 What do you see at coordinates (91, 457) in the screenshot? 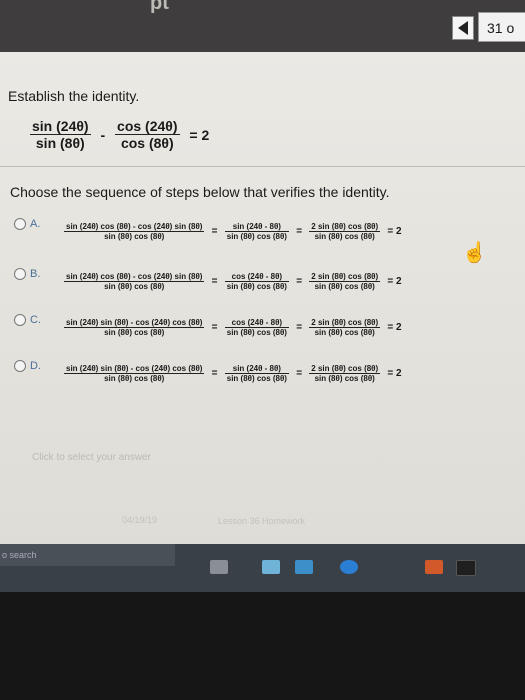
I see `select-answer-hint: Click to select your answer` at bounding box center [91, 457].